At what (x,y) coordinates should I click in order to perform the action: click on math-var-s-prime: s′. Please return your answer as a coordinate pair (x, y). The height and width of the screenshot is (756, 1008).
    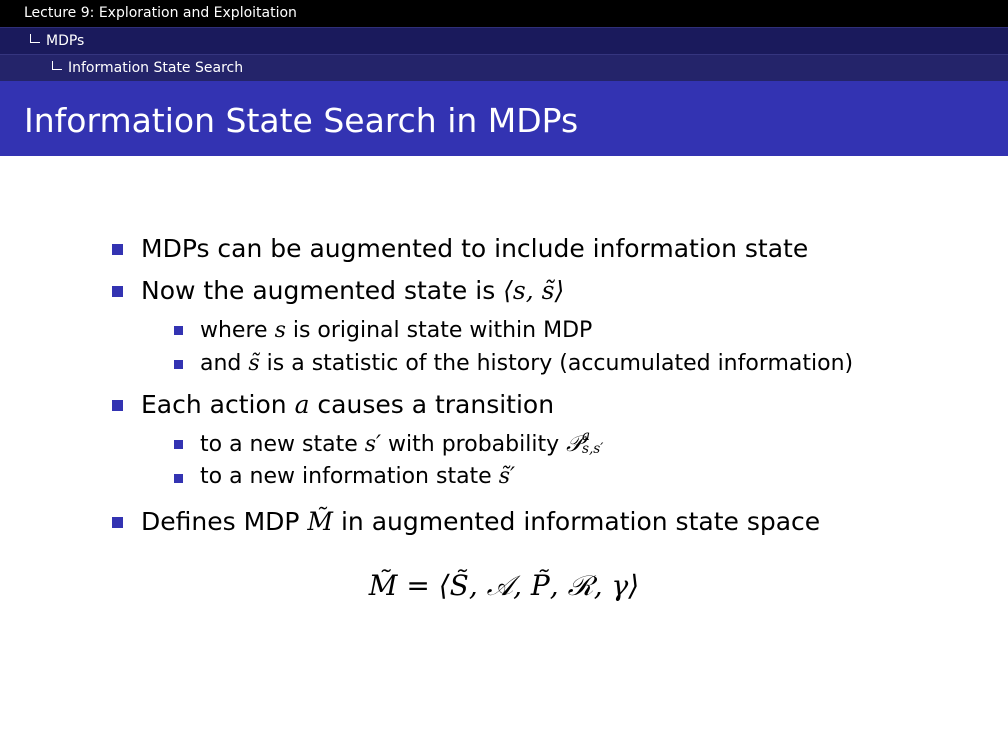
    Looking at the image, I should click on (373, 444).